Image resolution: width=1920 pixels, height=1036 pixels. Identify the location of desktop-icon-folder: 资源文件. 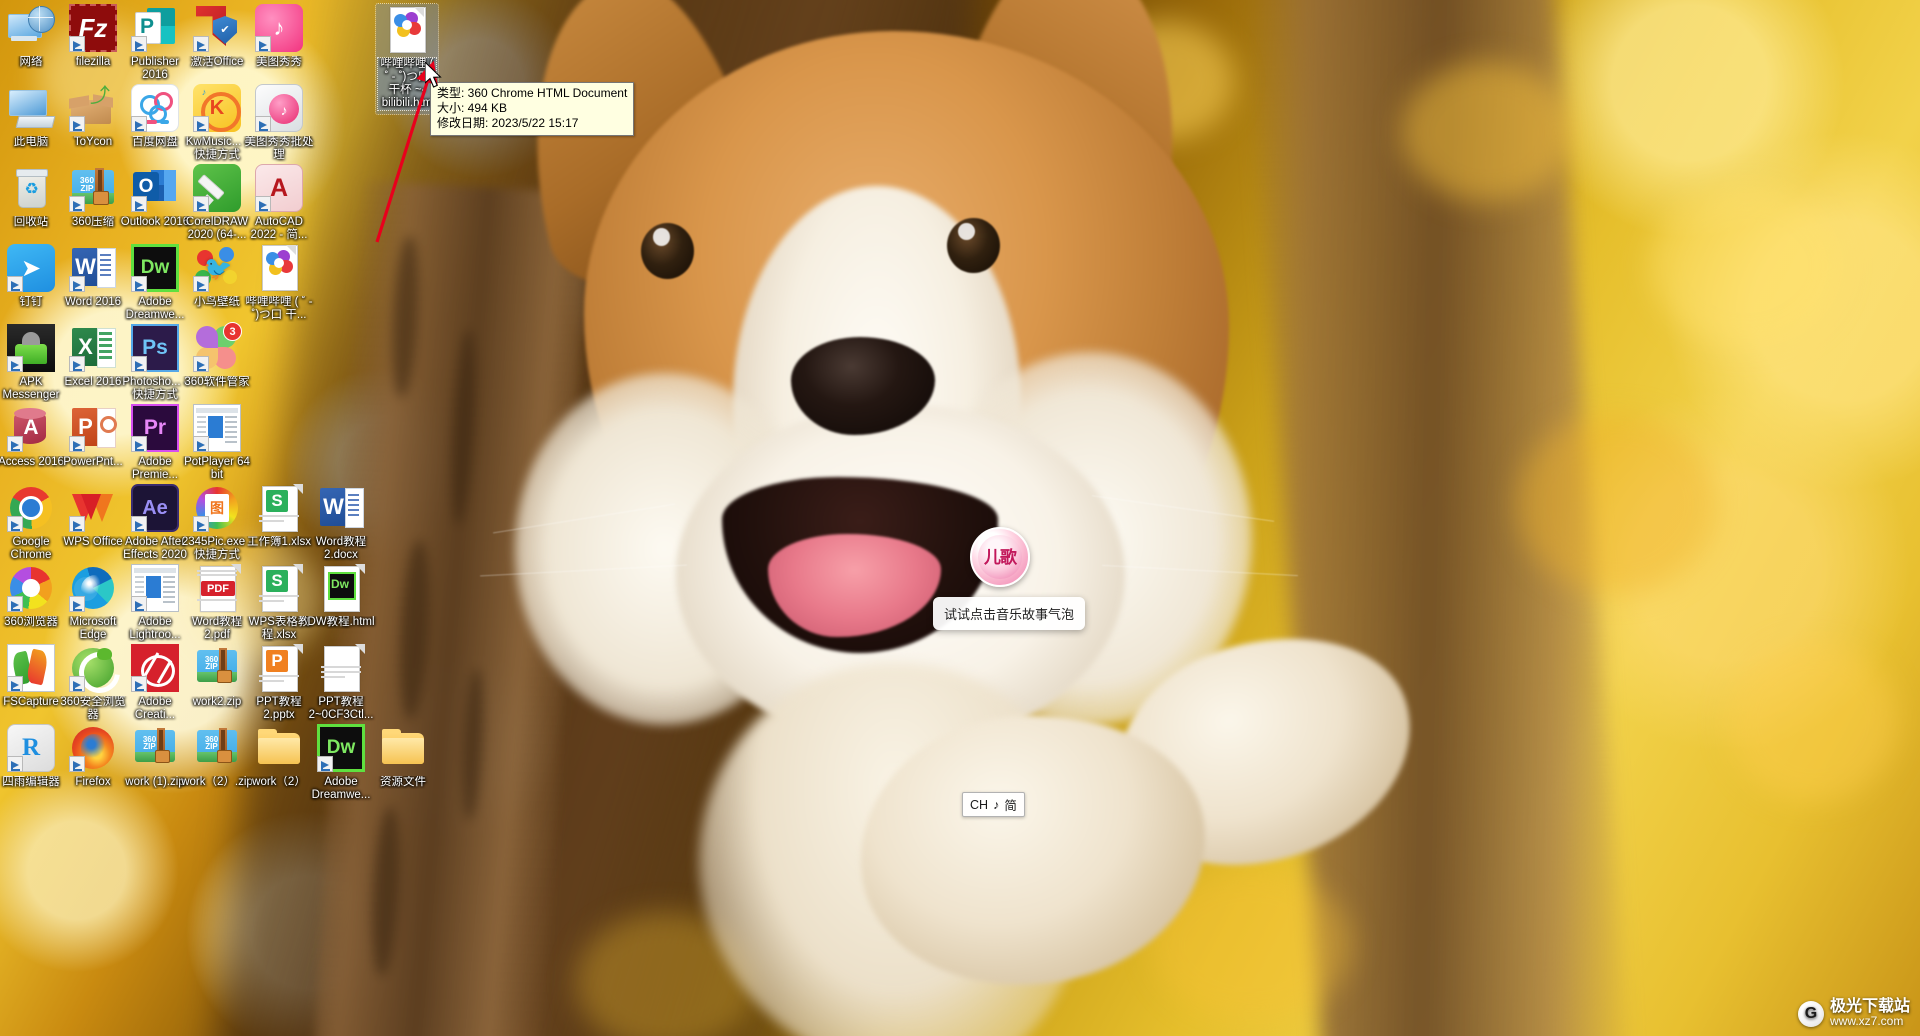
(403, 756).